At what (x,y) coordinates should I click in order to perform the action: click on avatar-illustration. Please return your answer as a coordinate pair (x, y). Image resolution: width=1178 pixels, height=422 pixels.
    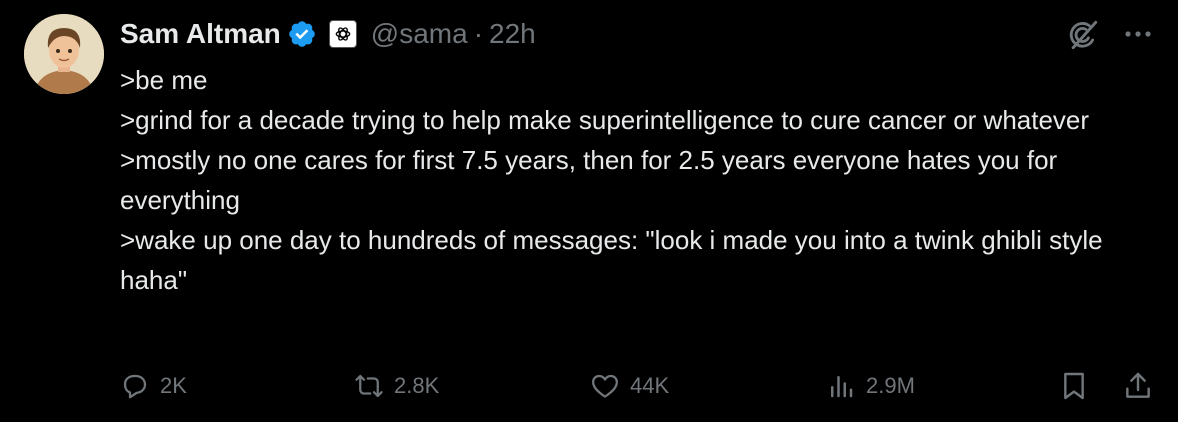
    Looking at the image, I should click on (64, 54).